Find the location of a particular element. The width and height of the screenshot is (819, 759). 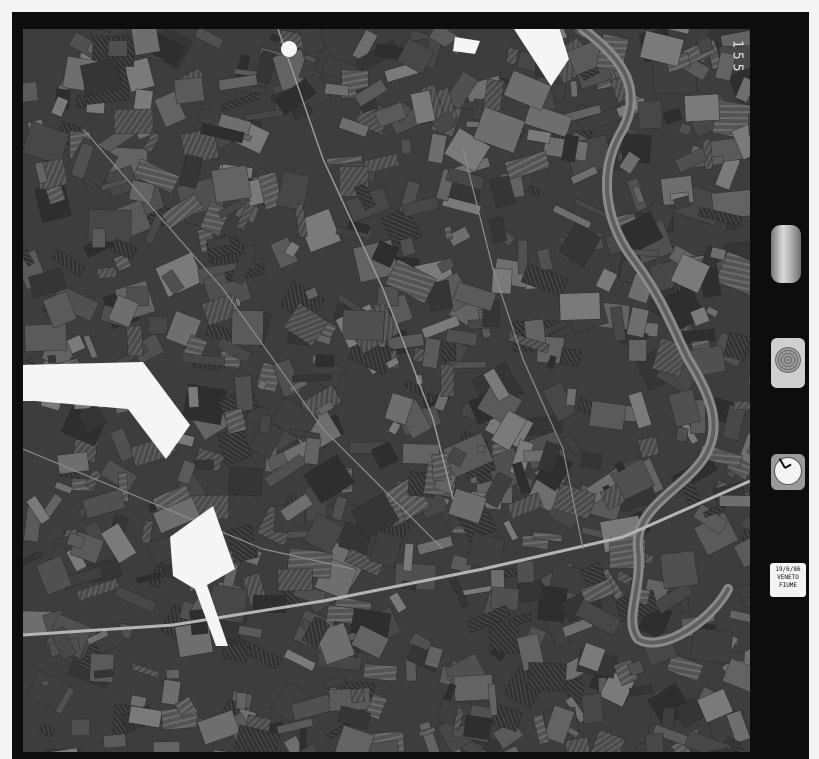

masked-area is located at coordinates (106, 410).